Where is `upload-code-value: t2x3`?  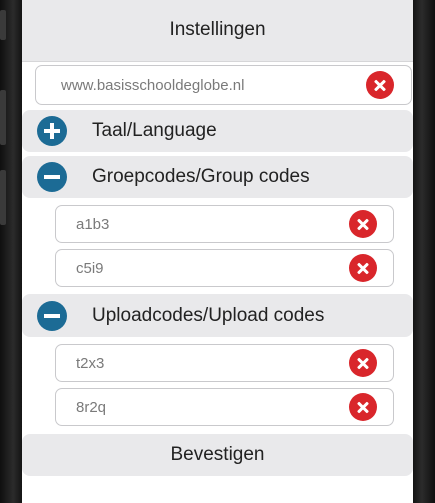 upload-code-value: t2x3 is located at coordinates (90, 363).